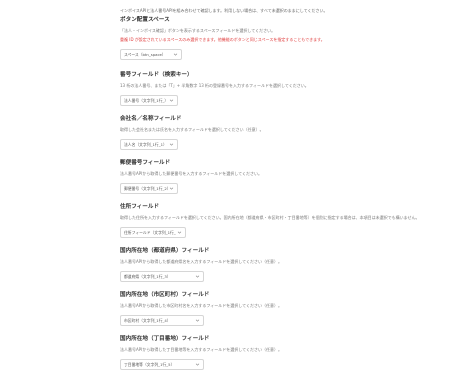 Image resolution: width=460 pixels, height=380 pixels. I want to click on select-value: 市区町村（文字列_1行_4）, so click(147, 320).